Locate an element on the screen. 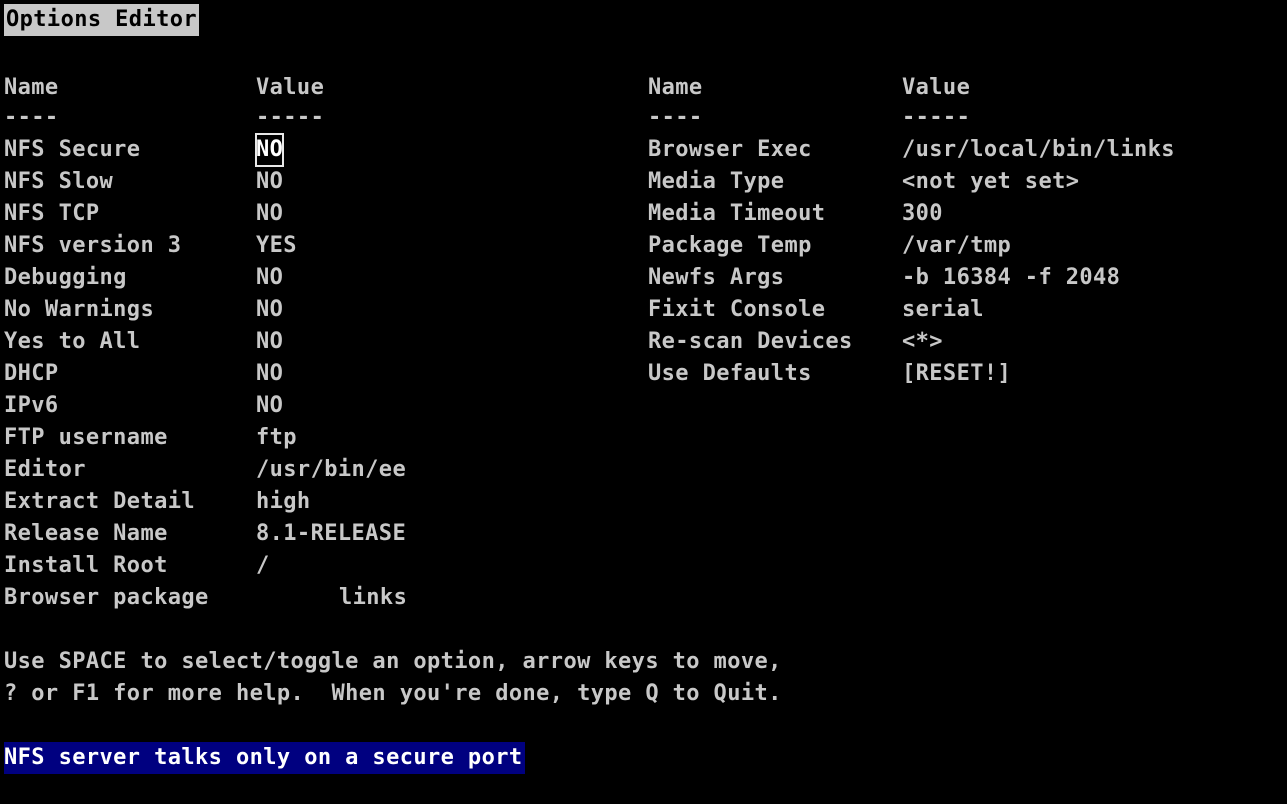 The height and width of the screenshot is (804, 1287). option-name-browser-exec: Browser Exec is located at coordinates (730, 150).